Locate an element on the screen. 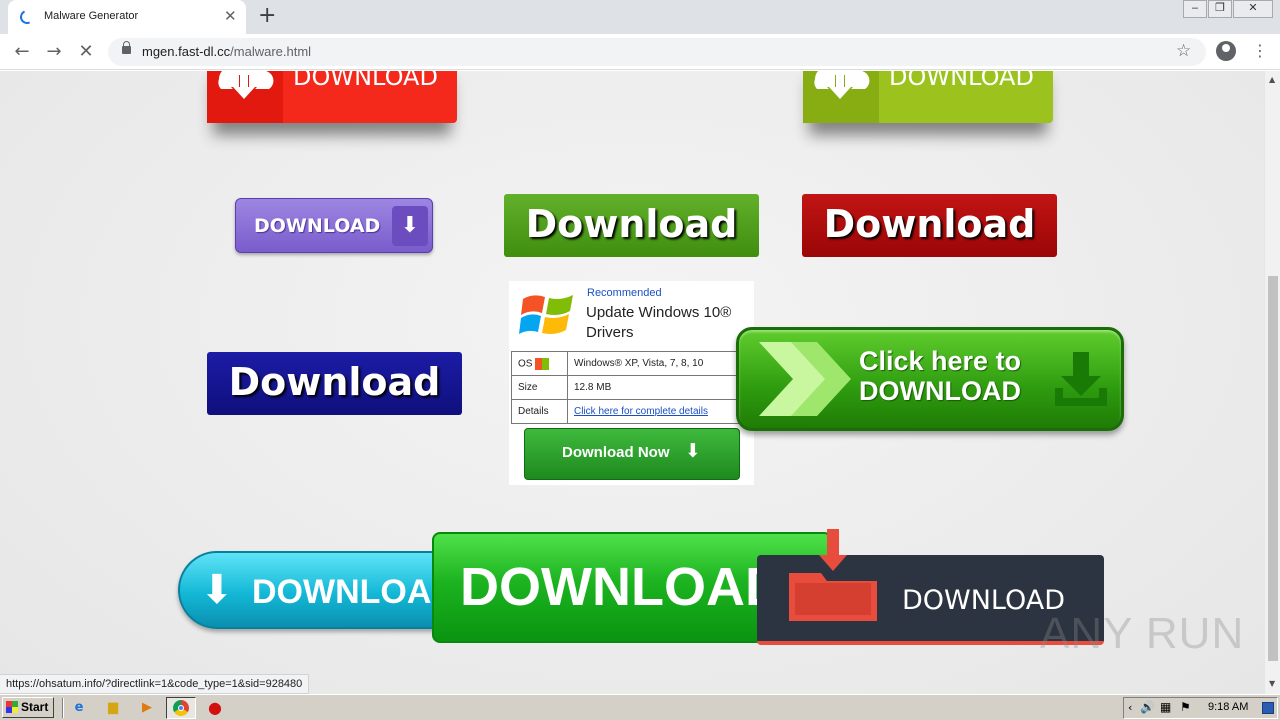 The image size is (1280, 720). address-bar: mgen.fast-dl.cc/malware.html ☆ is located at coordinates (657, 52).